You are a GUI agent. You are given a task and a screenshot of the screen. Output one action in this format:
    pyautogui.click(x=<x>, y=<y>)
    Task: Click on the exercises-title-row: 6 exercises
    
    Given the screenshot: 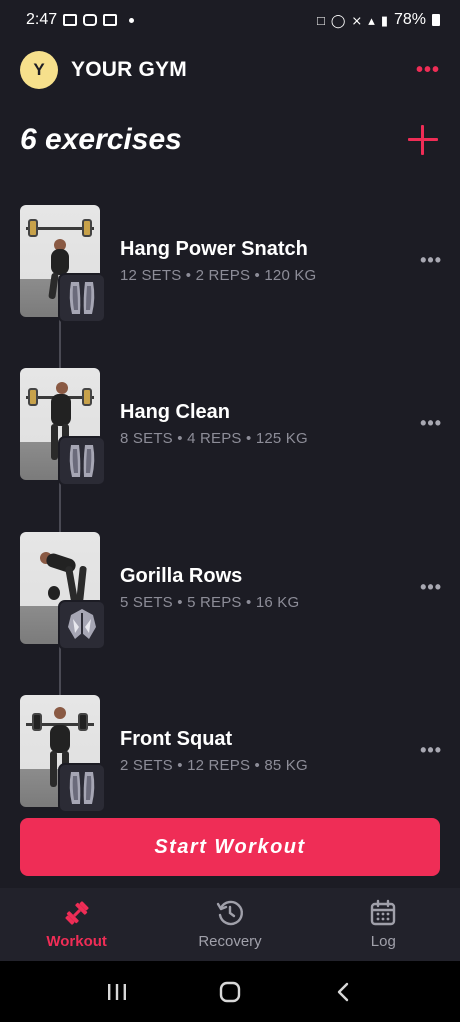 What is the action you would take?
    pyautogui.click(x=230, y=140)
    